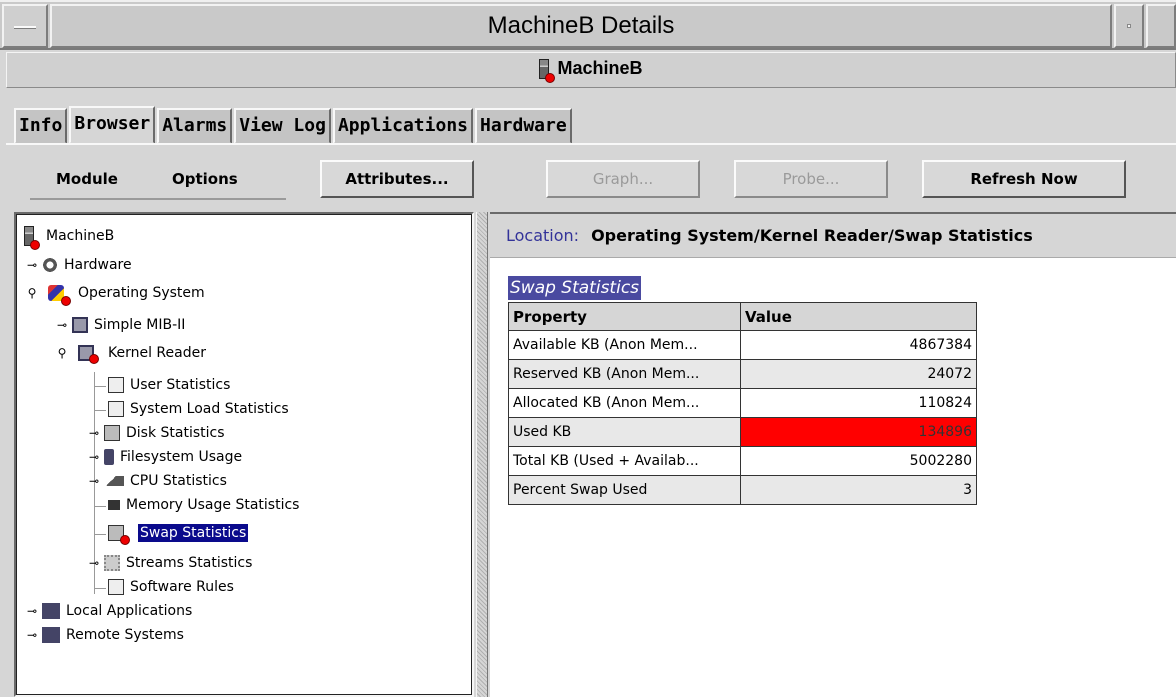 The height and width of the screenshot is (697, 1176). I want to click on tree-node-streams-statistics: ⊸ Streams Statistics, so click(171, 563).